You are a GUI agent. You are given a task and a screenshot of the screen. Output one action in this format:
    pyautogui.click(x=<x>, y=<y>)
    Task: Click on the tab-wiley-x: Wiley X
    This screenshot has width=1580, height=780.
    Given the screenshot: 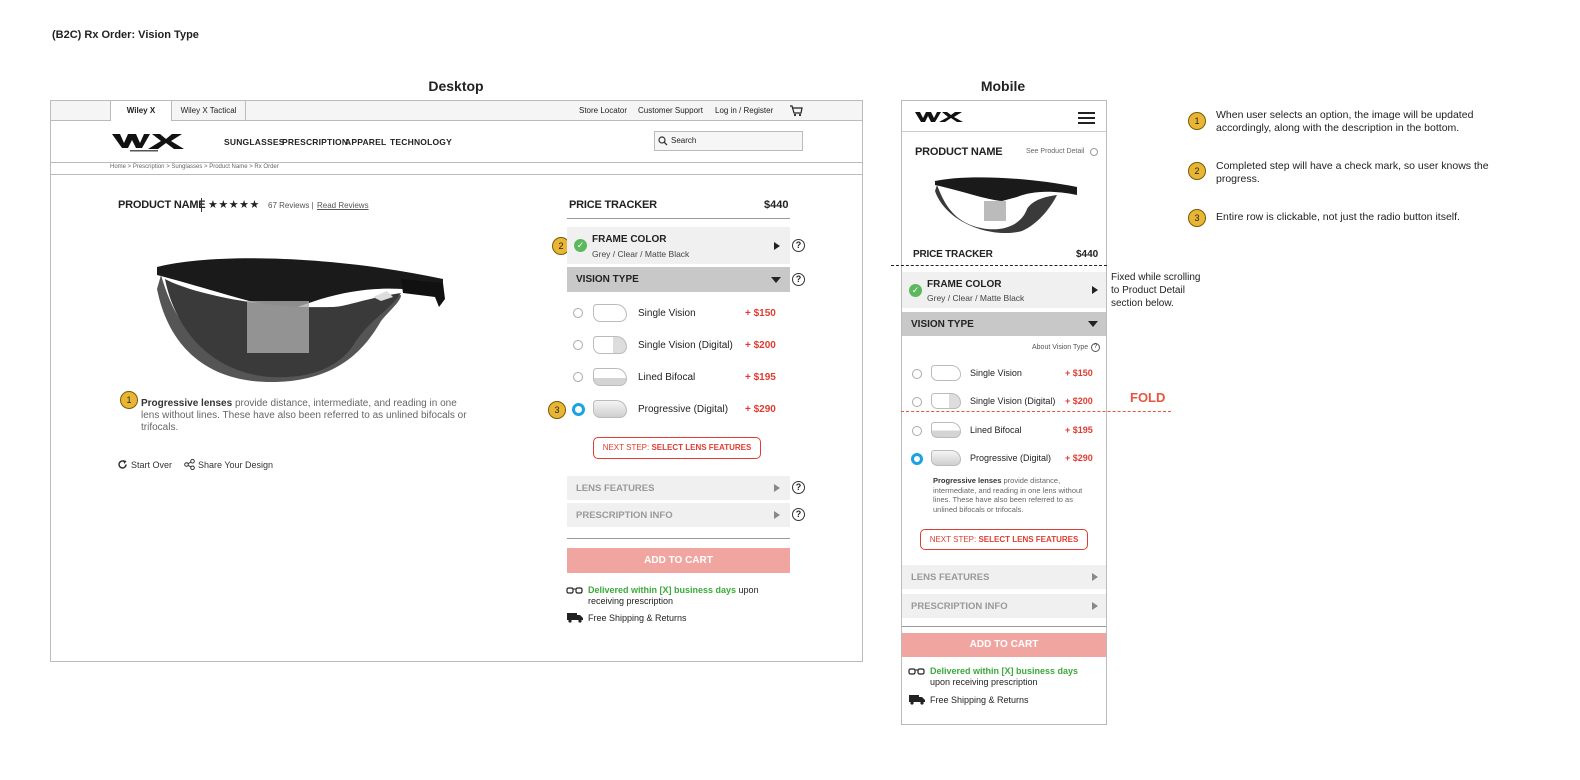 What is the action you would take?
    pyautogui.click(x=141, y=111)
    